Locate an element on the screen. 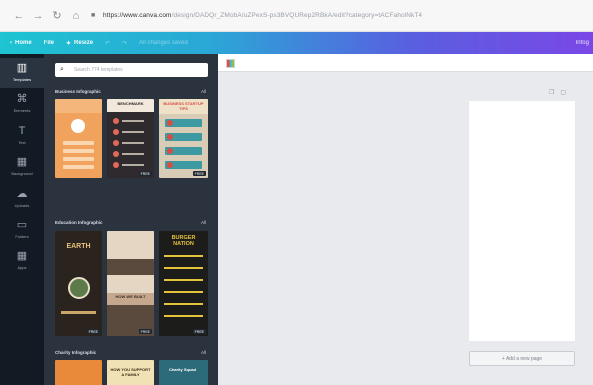  rail-label: Folders is located at coordinates (22, 236).